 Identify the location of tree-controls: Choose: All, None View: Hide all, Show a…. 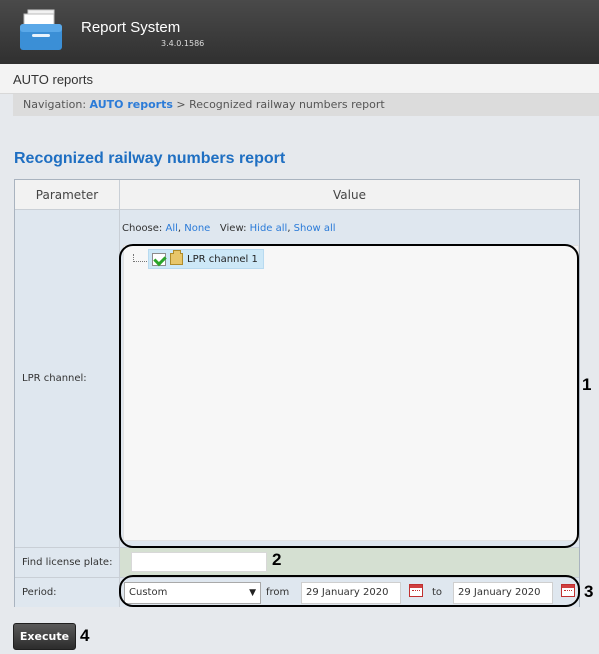
(229, 228).